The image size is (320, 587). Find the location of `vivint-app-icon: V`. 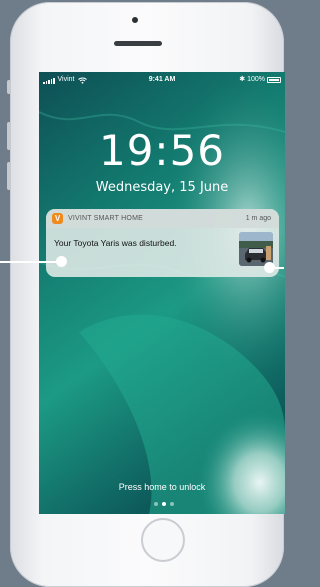

vivint-app-icon: V is located at coordinates (57, 218).